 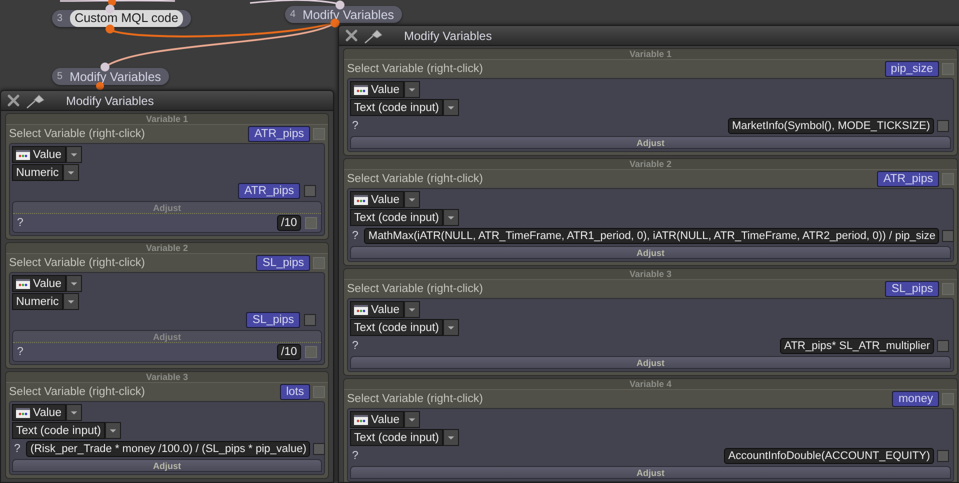 I want to click on code-field: MarketInfo(Symbol(), MODE_TICKSIZE), so click(x=831, y=126).